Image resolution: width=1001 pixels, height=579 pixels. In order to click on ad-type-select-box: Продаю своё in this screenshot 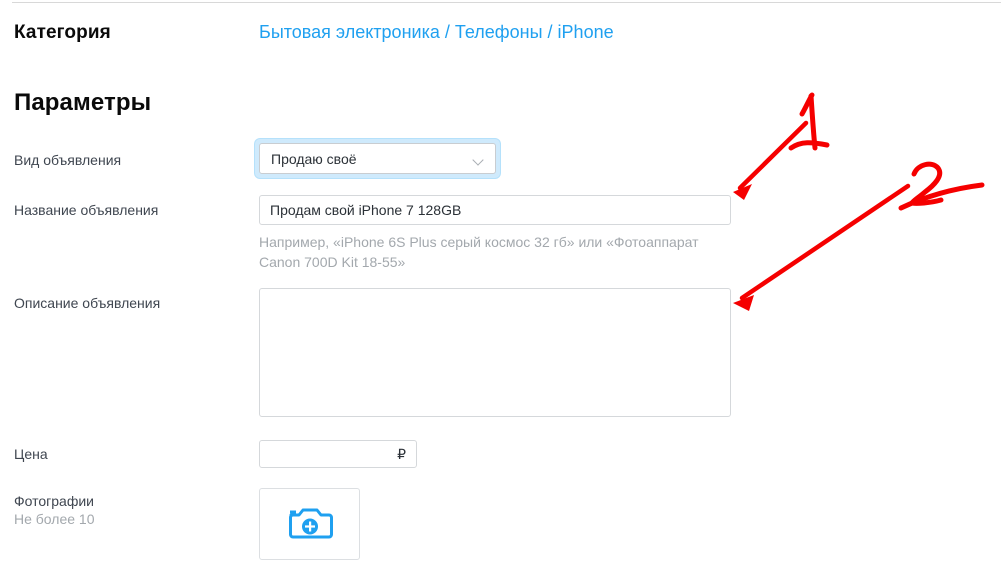, I will do `click(377, 158)`.